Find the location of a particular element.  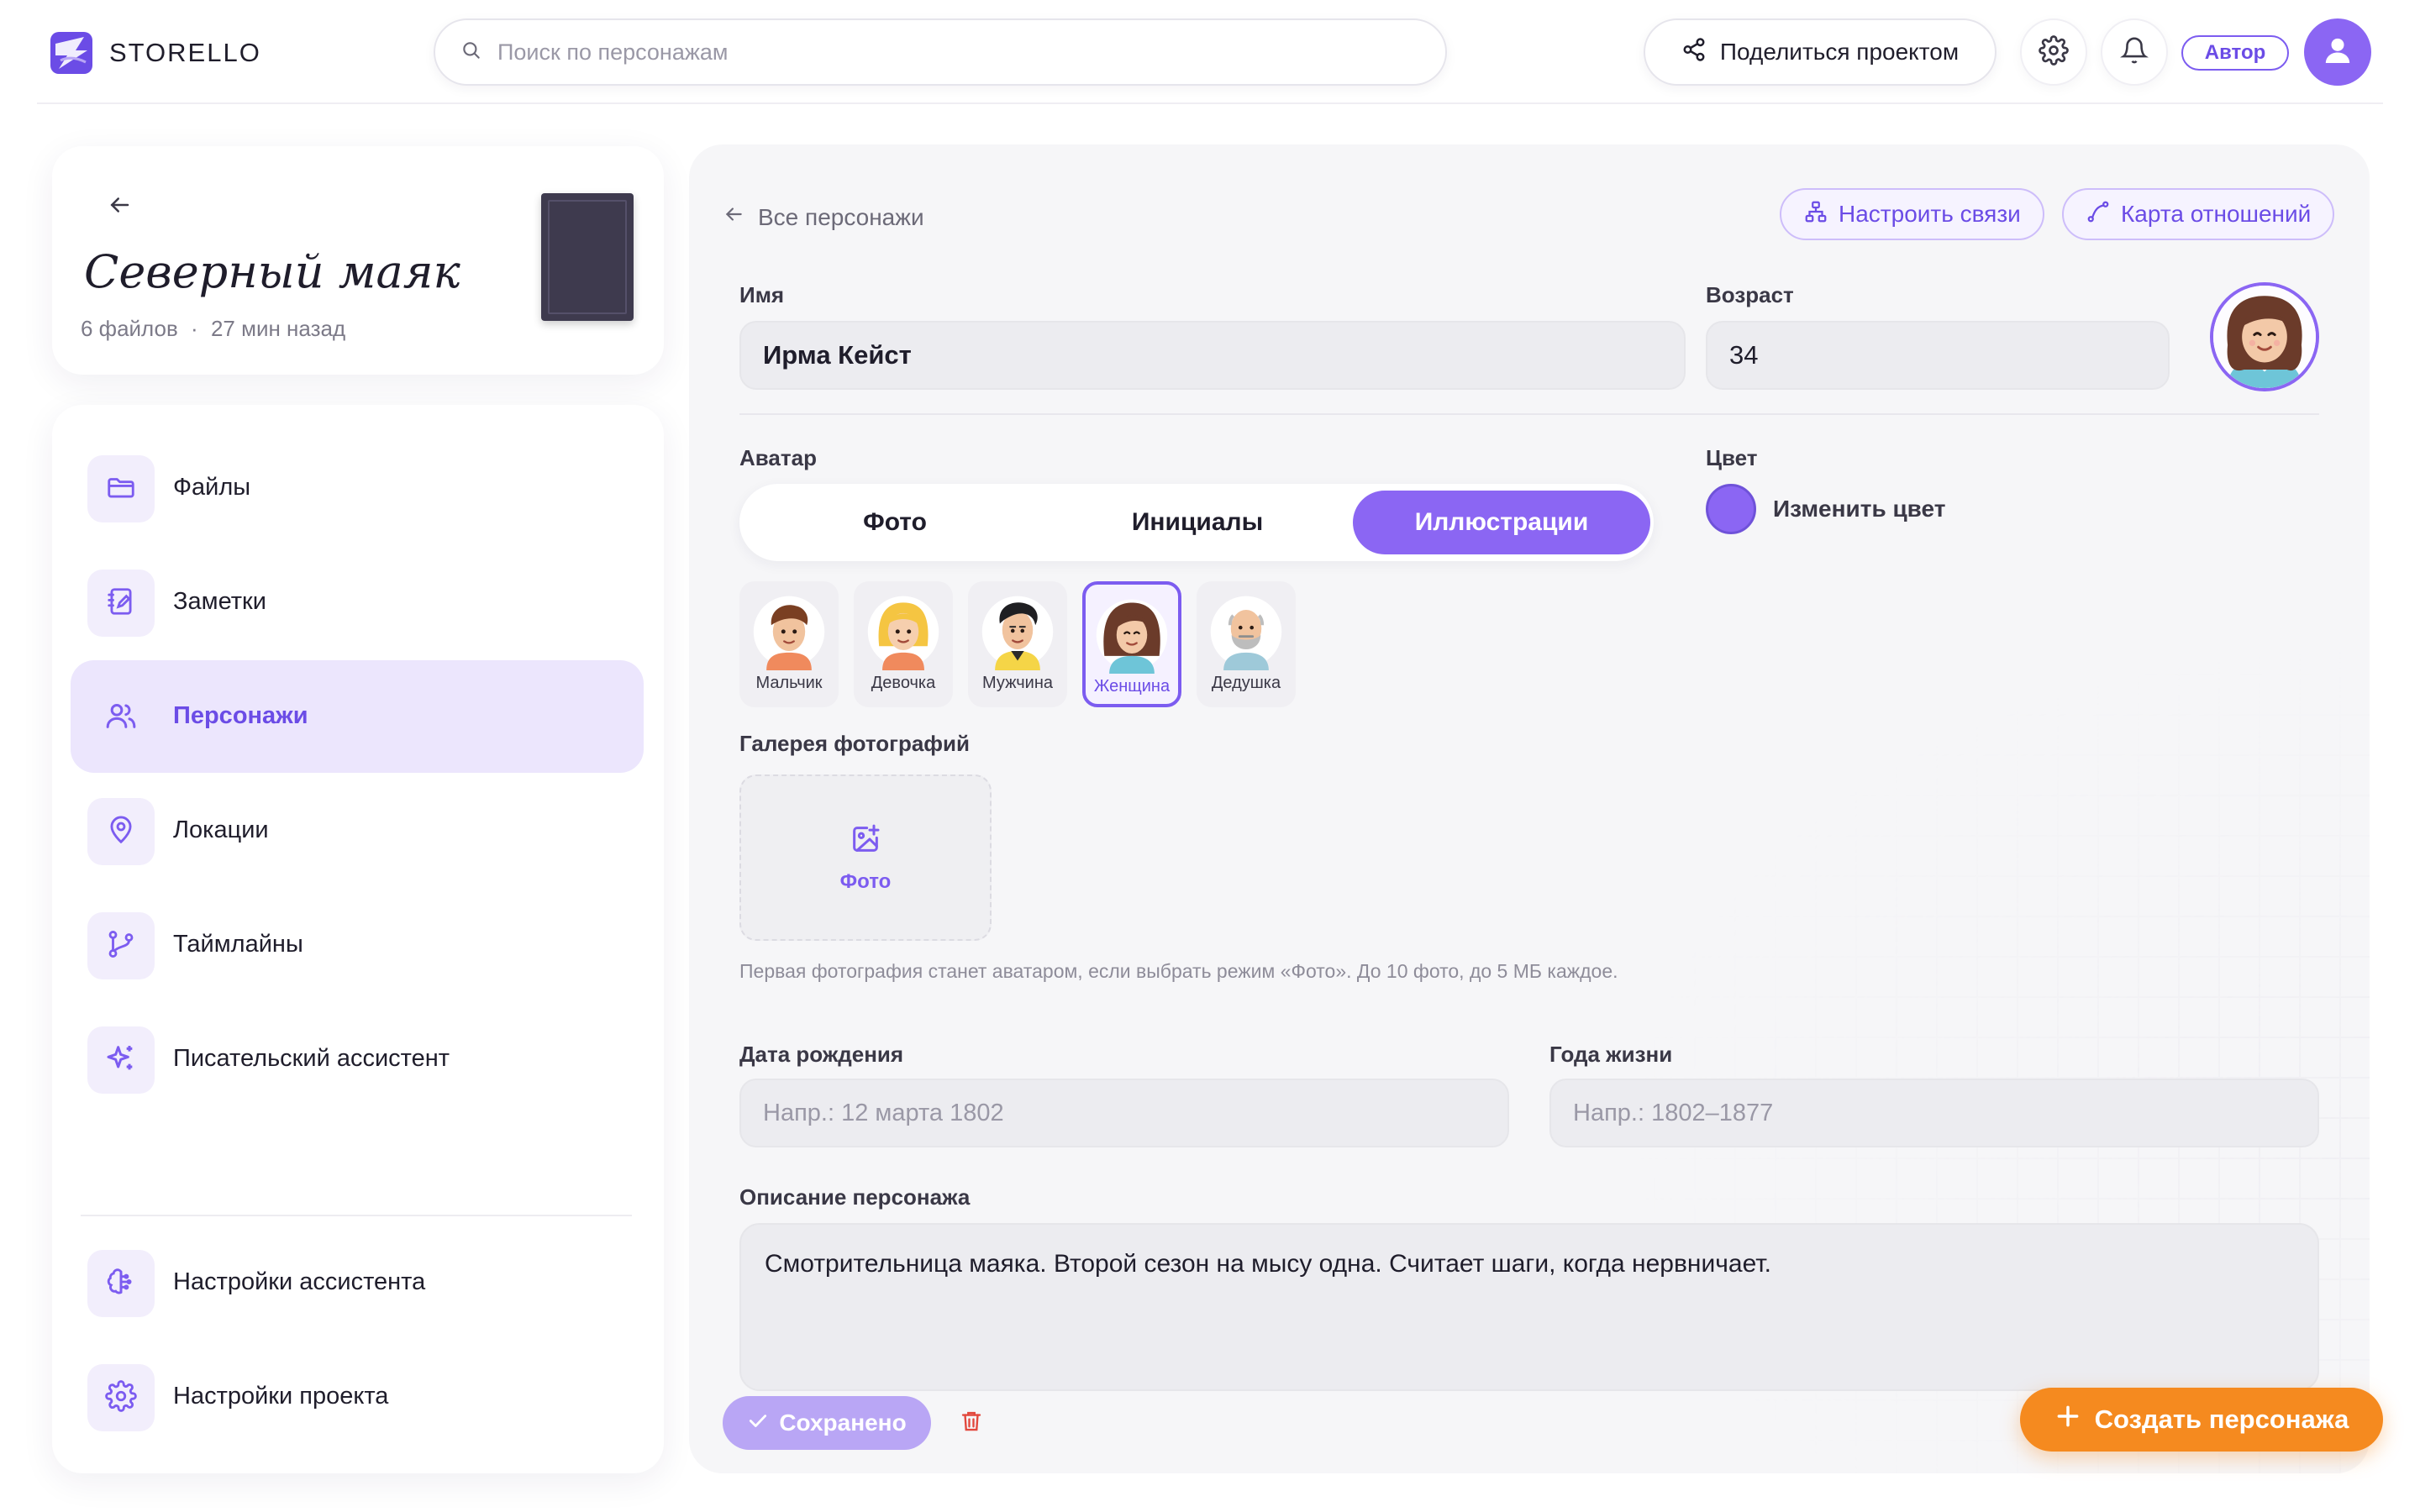

saved-button: Сохранено is located at coordinates (827, 1423).